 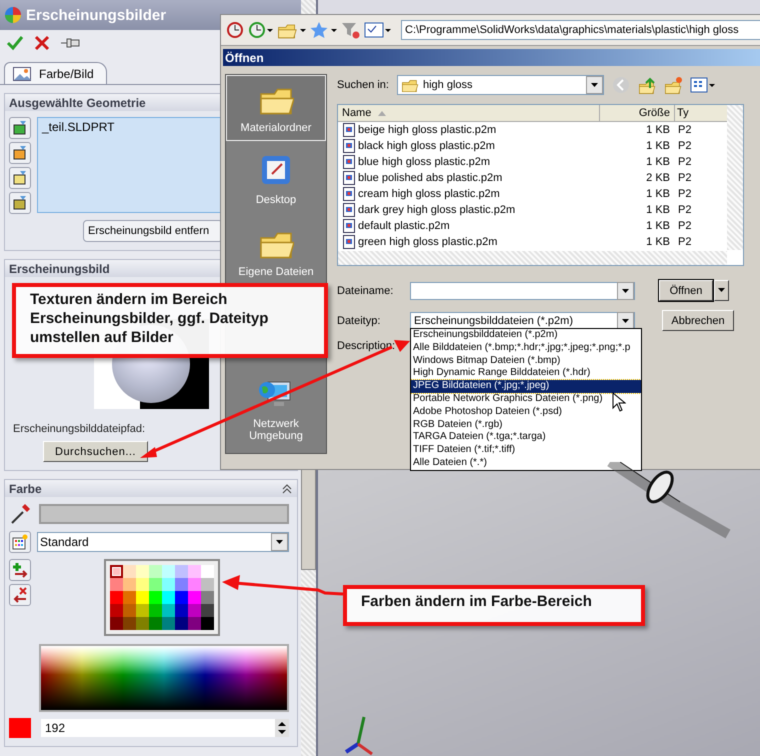 I want to click on view-menu-icon, so click(x=703, y=85).